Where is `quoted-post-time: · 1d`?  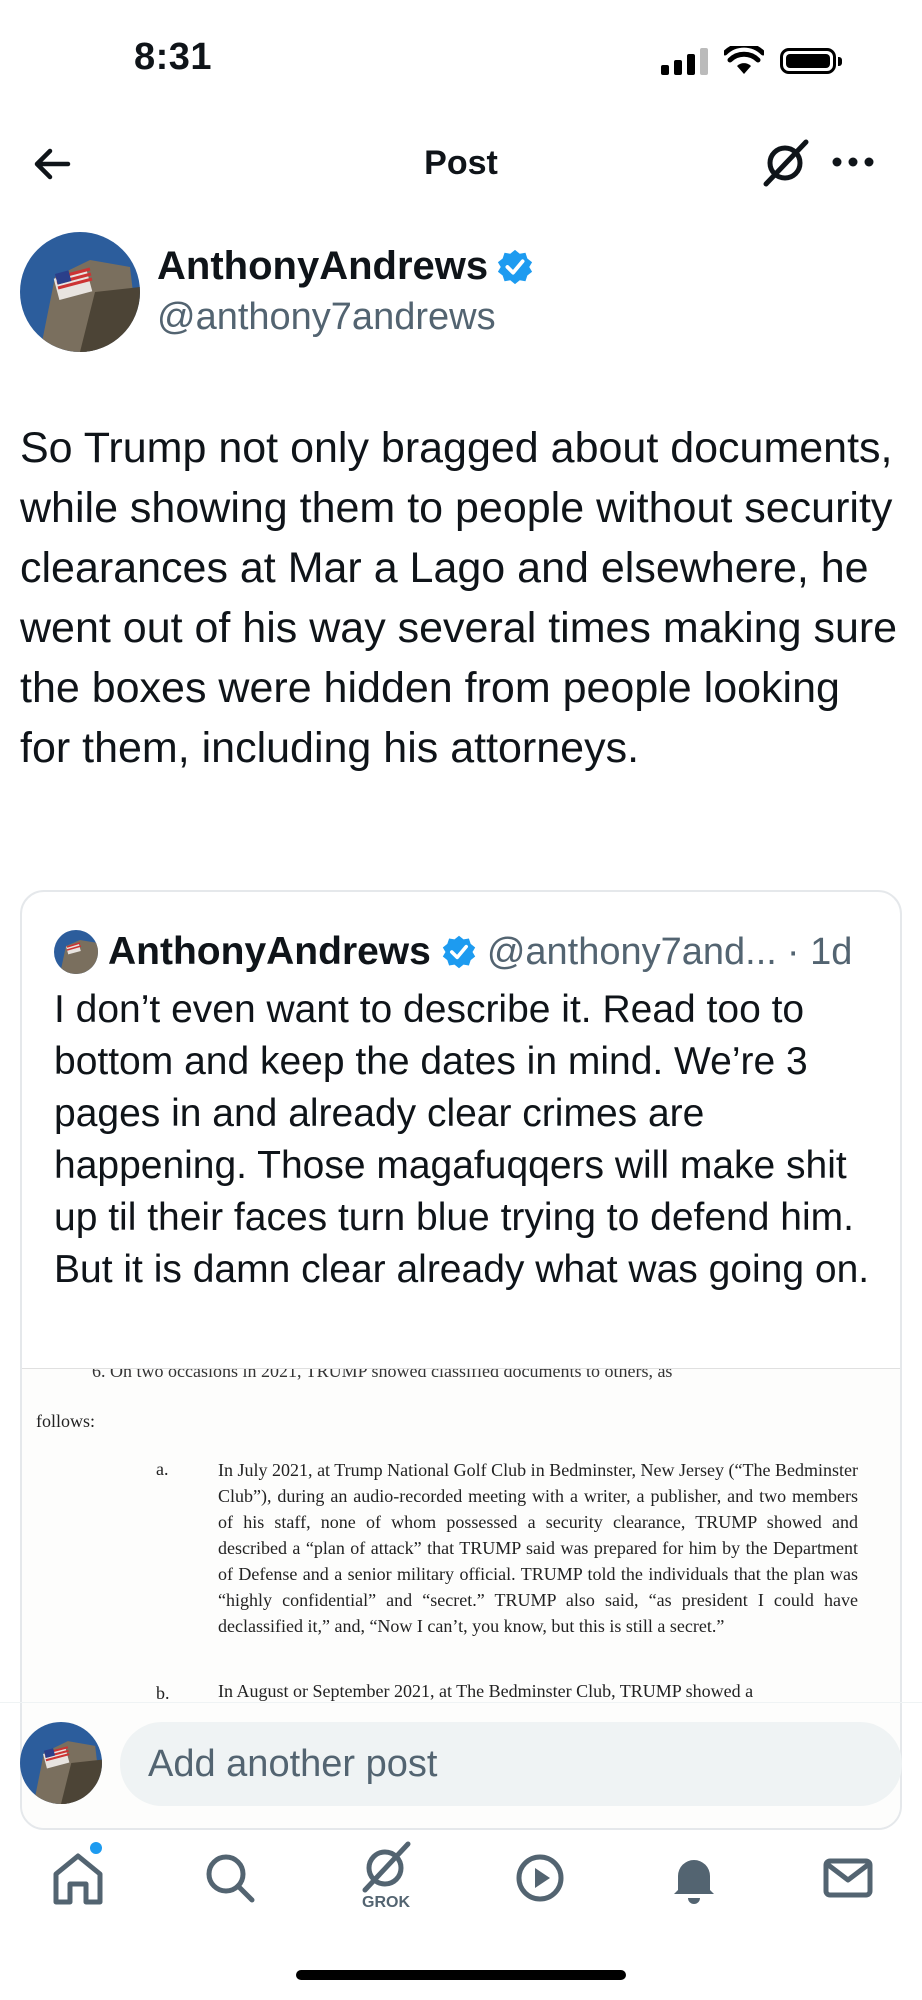
quoted-post-time: · 1d is located at coordinates (819, 951).